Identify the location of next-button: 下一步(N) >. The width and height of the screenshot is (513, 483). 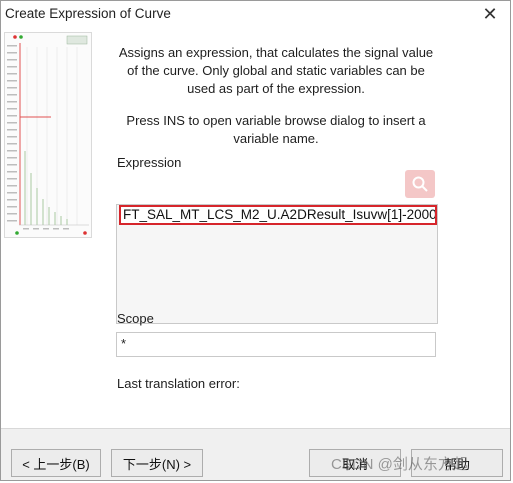
(157, 463).